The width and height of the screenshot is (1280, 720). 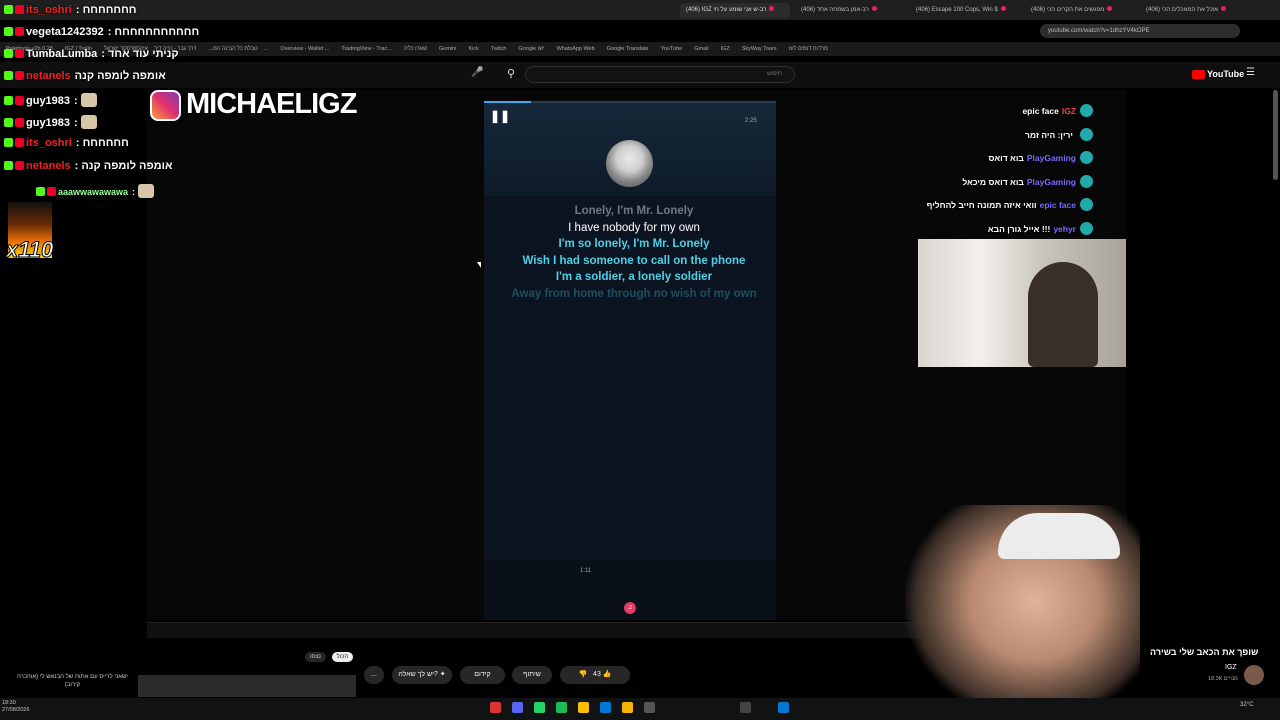 I want to click on bookmark-item: Gmail, so click(x=701, y=49).